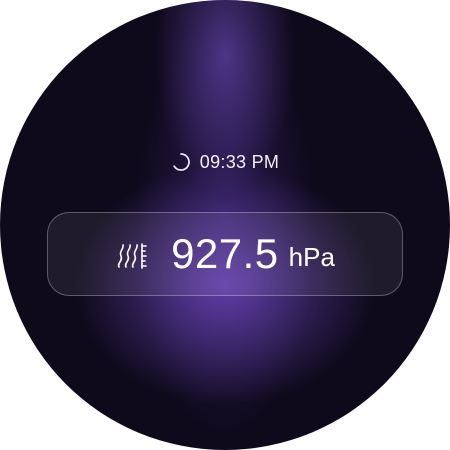 The height and width of the screenshot is (450, 450). Describe the element at coordinates (181, 162) in the screenshot. I see `spinner-icon` at that location.